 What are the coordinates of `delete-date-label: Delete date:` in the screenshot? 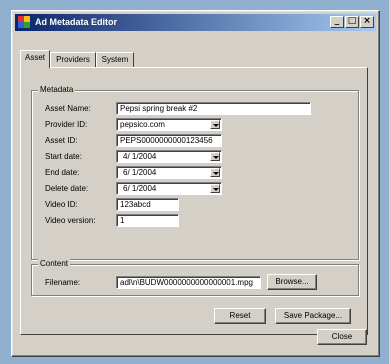 It's located at (67, 188).